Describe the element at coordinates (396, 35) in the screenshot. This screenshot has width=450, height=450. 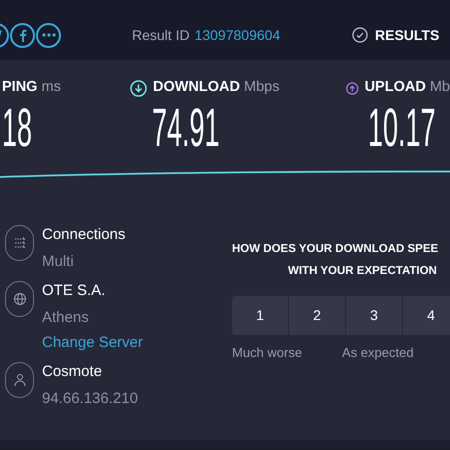
I see `results-button: RESULTS` at that location.